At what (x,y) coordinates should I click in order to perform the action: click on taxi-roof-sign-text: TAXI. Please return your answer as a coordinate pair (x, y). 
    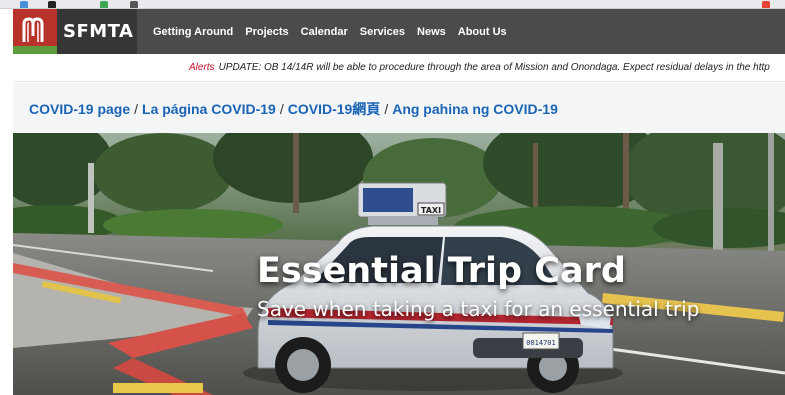
    Looking at the image, I should click on (431, 210).